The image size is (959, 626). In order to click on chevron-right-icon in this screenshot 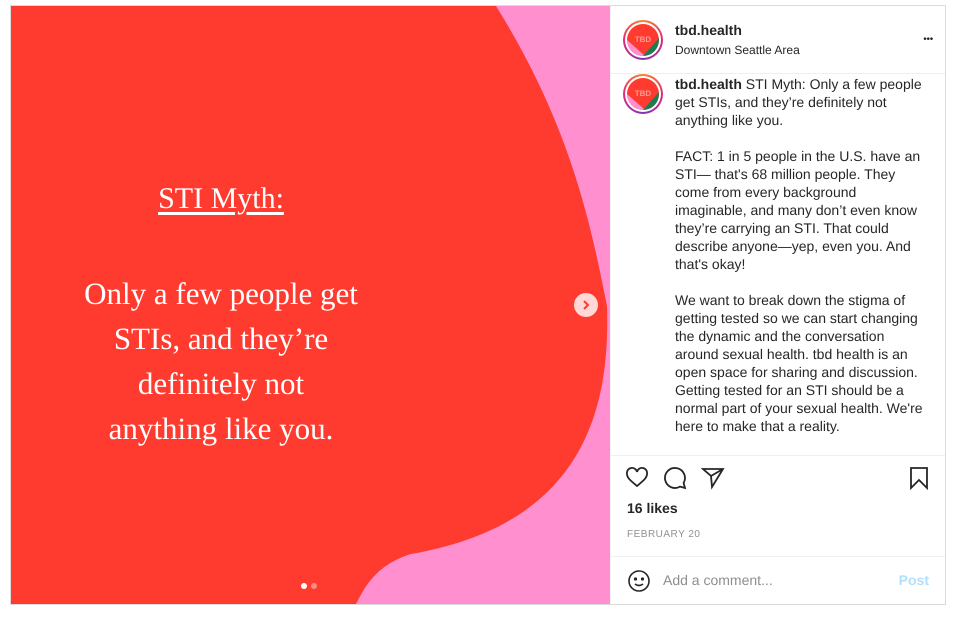, I will do `click(586, 305)`.